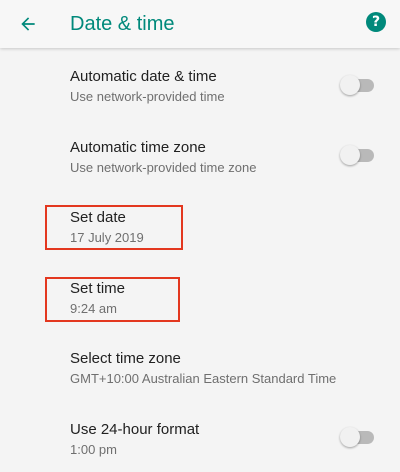 The height and width of the screenshot is (472, 400). Describe the element at coordinates (122, 24) in the screenshot. I see `page-title: Date & time` at that location.